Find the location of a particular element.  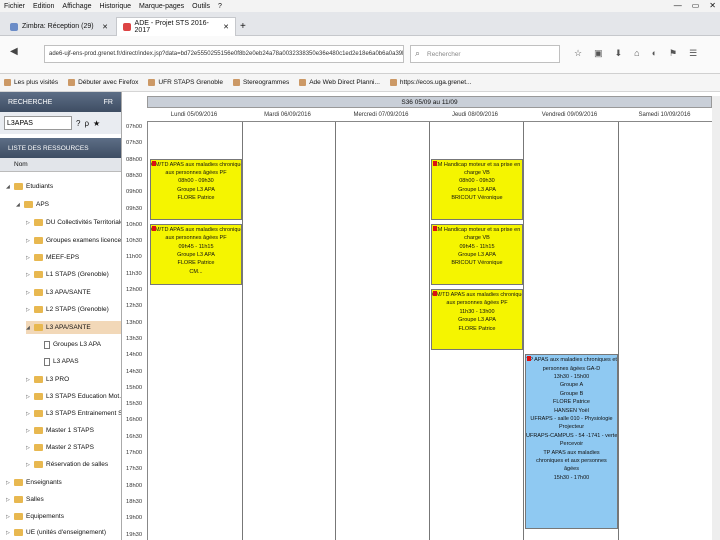

tree-item: L3 APAS is located at coordinates (57, 361).